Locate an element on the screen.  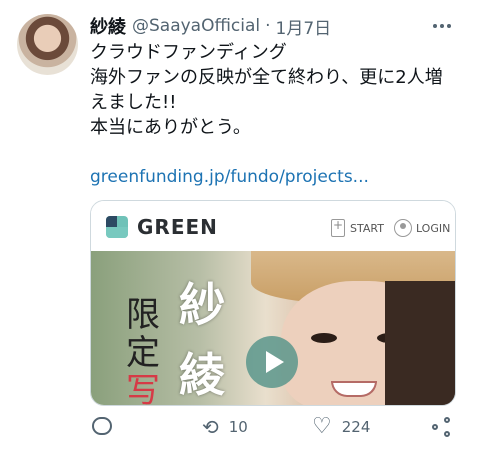
share-icon is located at coordinates (442, 427).